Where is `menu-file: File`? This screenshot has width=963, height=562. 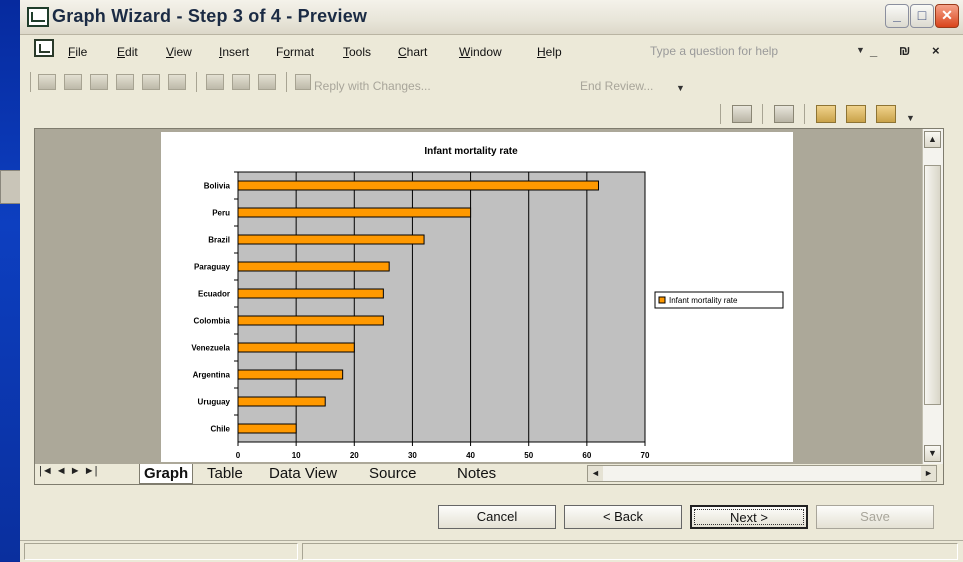
menu-file: File is located at coordinates (77, 52).